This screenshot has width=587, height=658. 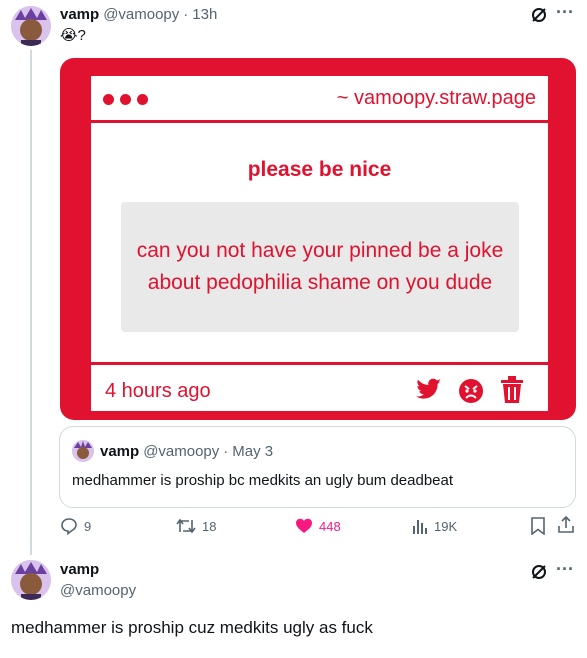 What do you see at coordinates (436, 98) in the screenshot?
I see `image-url: ~ vamoopy.straw.page` at bounding box center [436, 98].